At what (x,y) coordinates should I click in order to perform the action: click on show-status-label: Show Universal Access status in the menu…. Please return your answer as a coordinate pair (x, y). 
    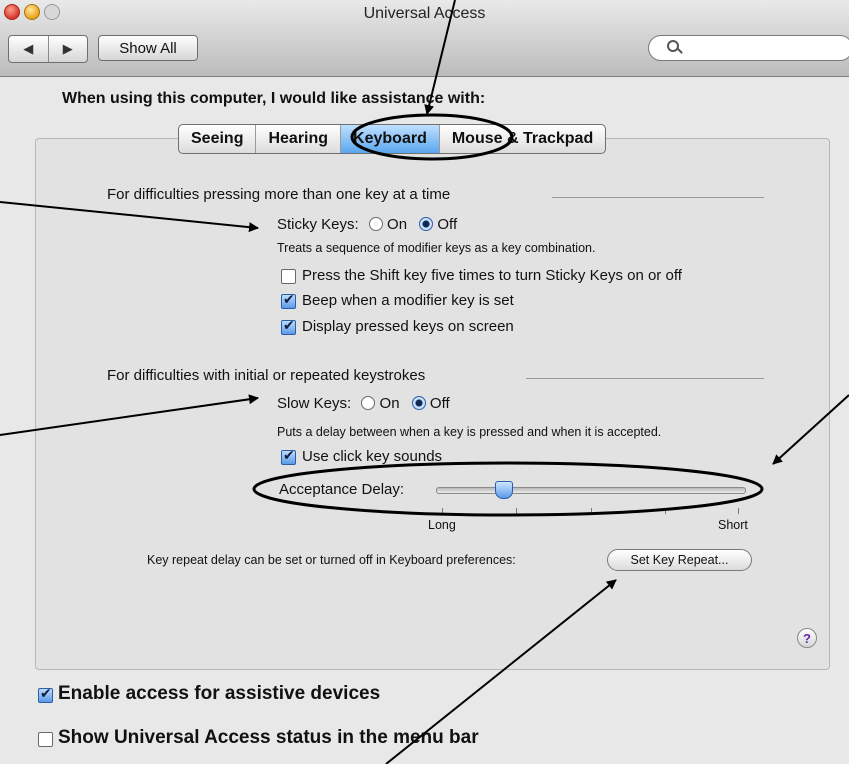
    Looking at the image, I should click on (268, 737).